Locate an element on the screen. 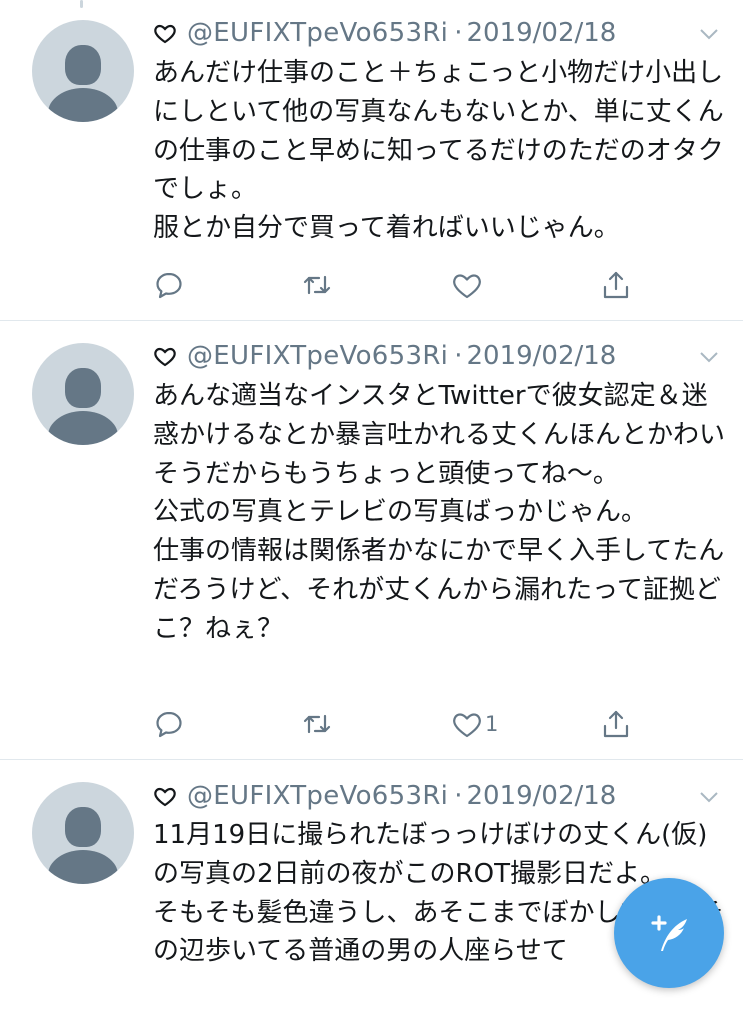 The image size is (743, 1020). compose-tweet-button is located at coordinates (669, 933).